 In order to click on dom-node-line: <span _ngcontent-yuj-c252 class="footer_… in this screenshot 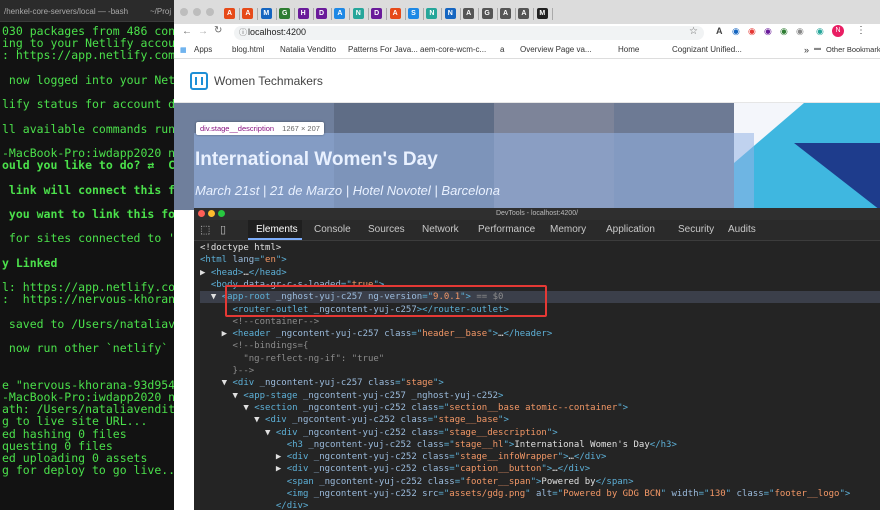, I will do `click(540, 482)`.